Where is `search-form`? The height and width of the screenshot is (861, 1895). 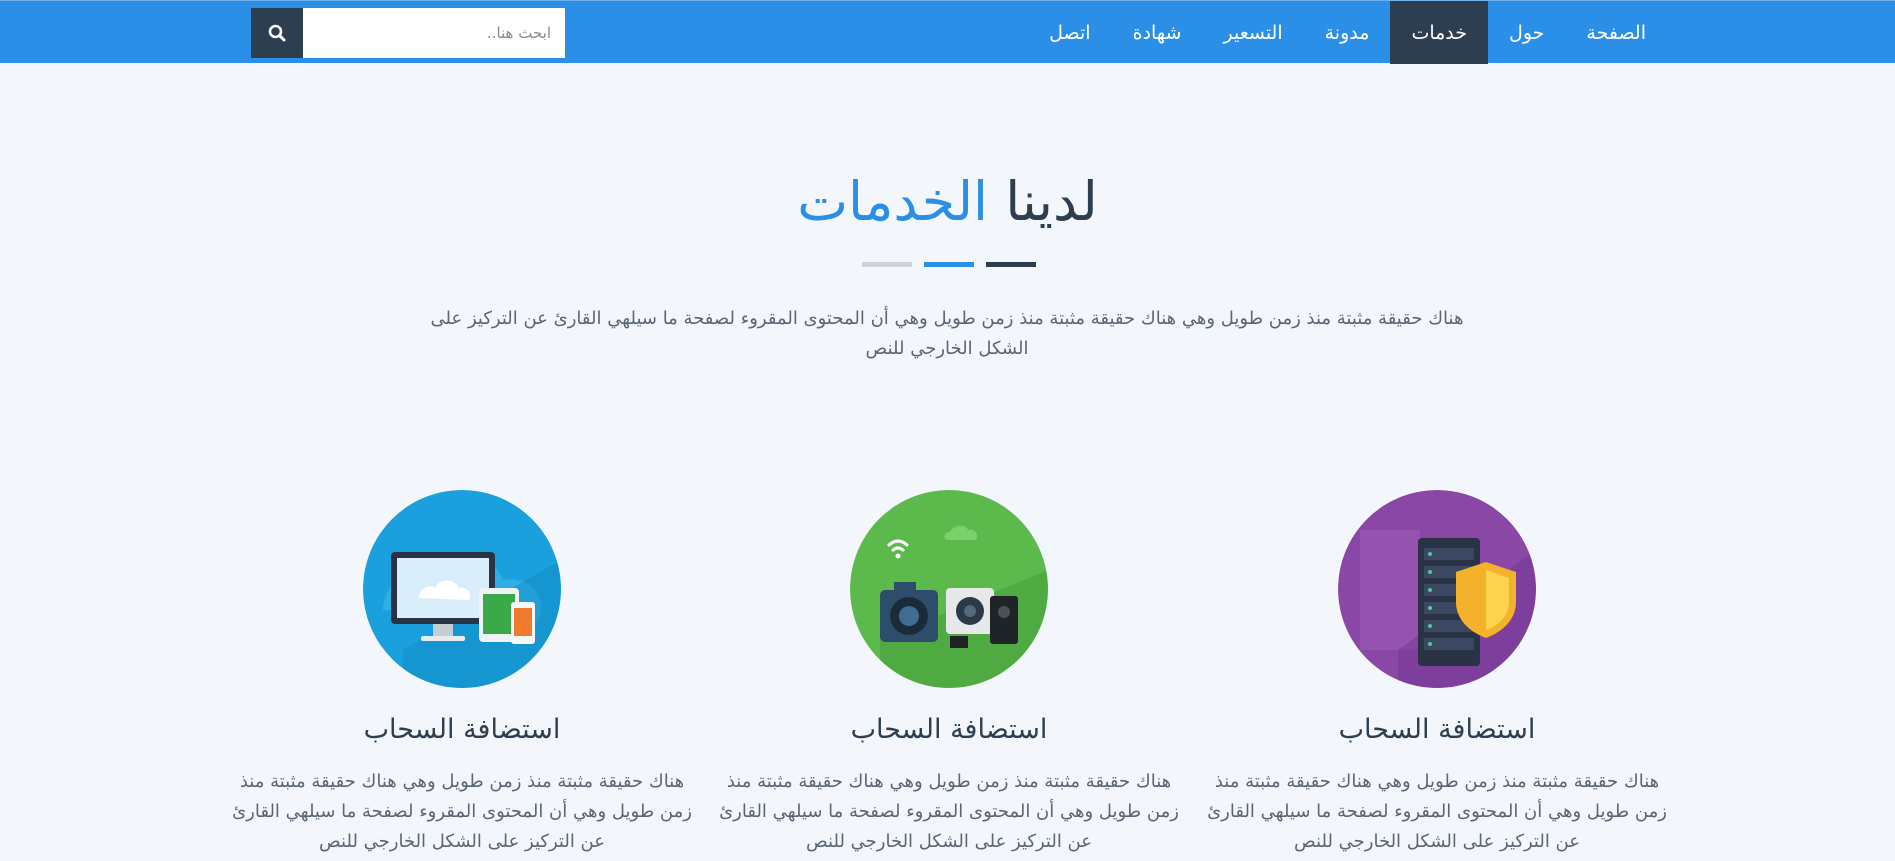 search-form is located at coordinates (408, 33).